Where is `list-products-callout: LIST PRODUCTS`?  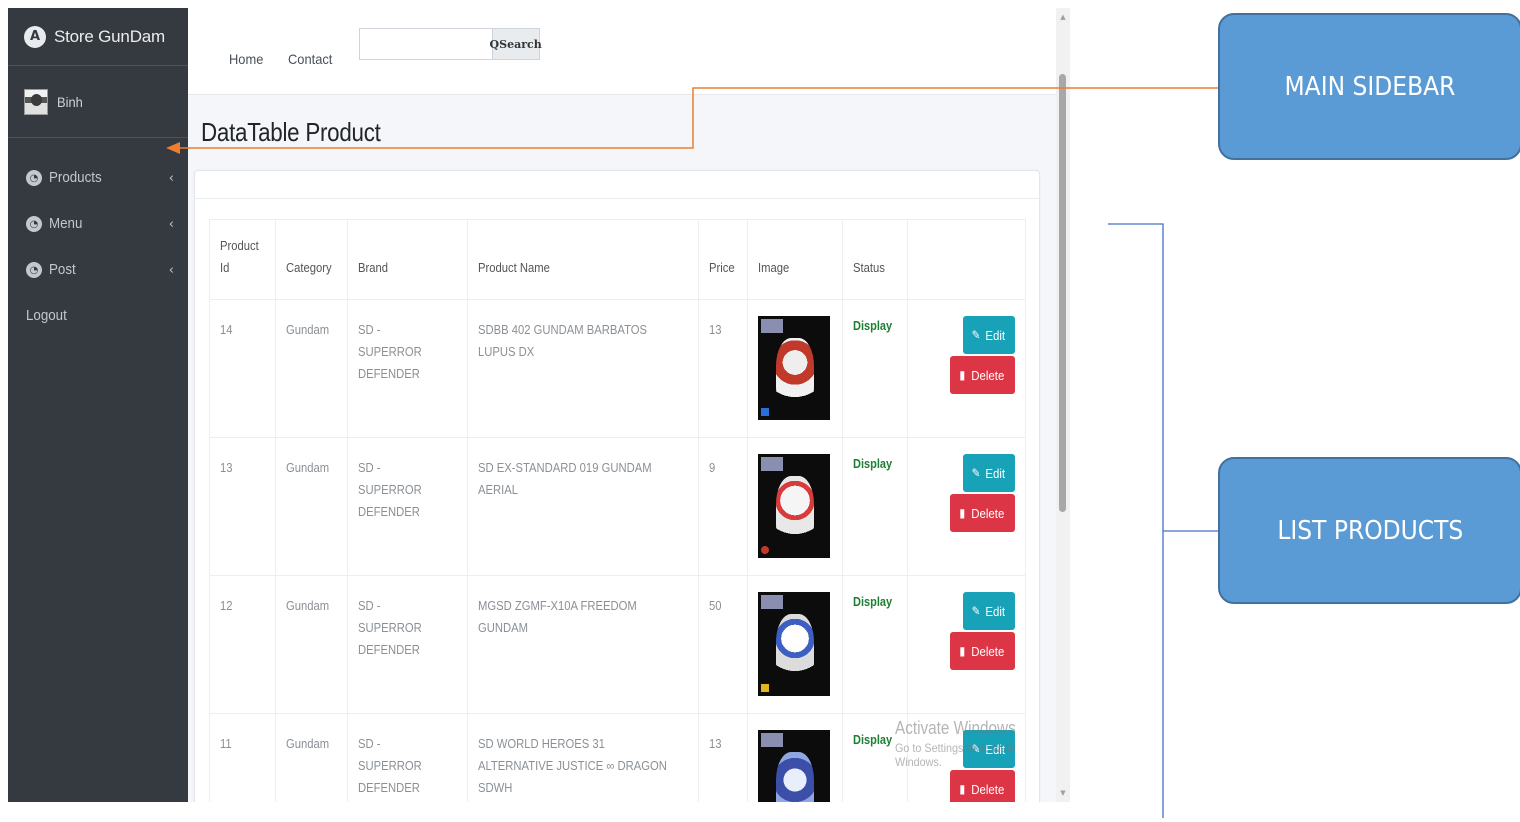 list-products-callout: LIST PRODUCTS is located at coordinates (1369, 530).